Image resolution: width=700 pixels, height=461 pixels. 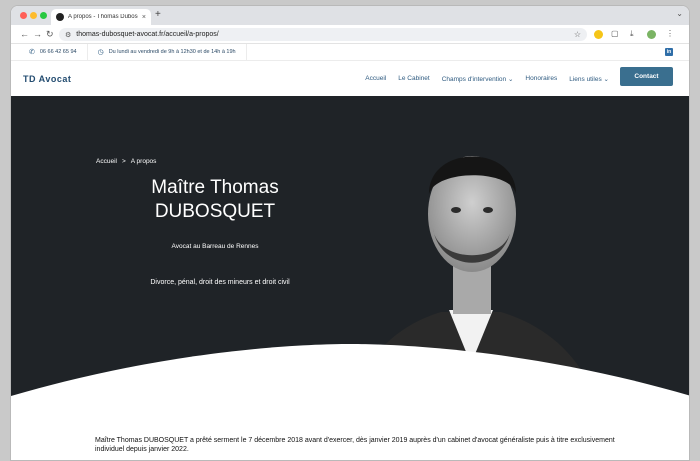 What do you see at coordinates (68, 35) in the screenshot?
I see `site-info-icon: ⚙` at bounding box center [68, 35].